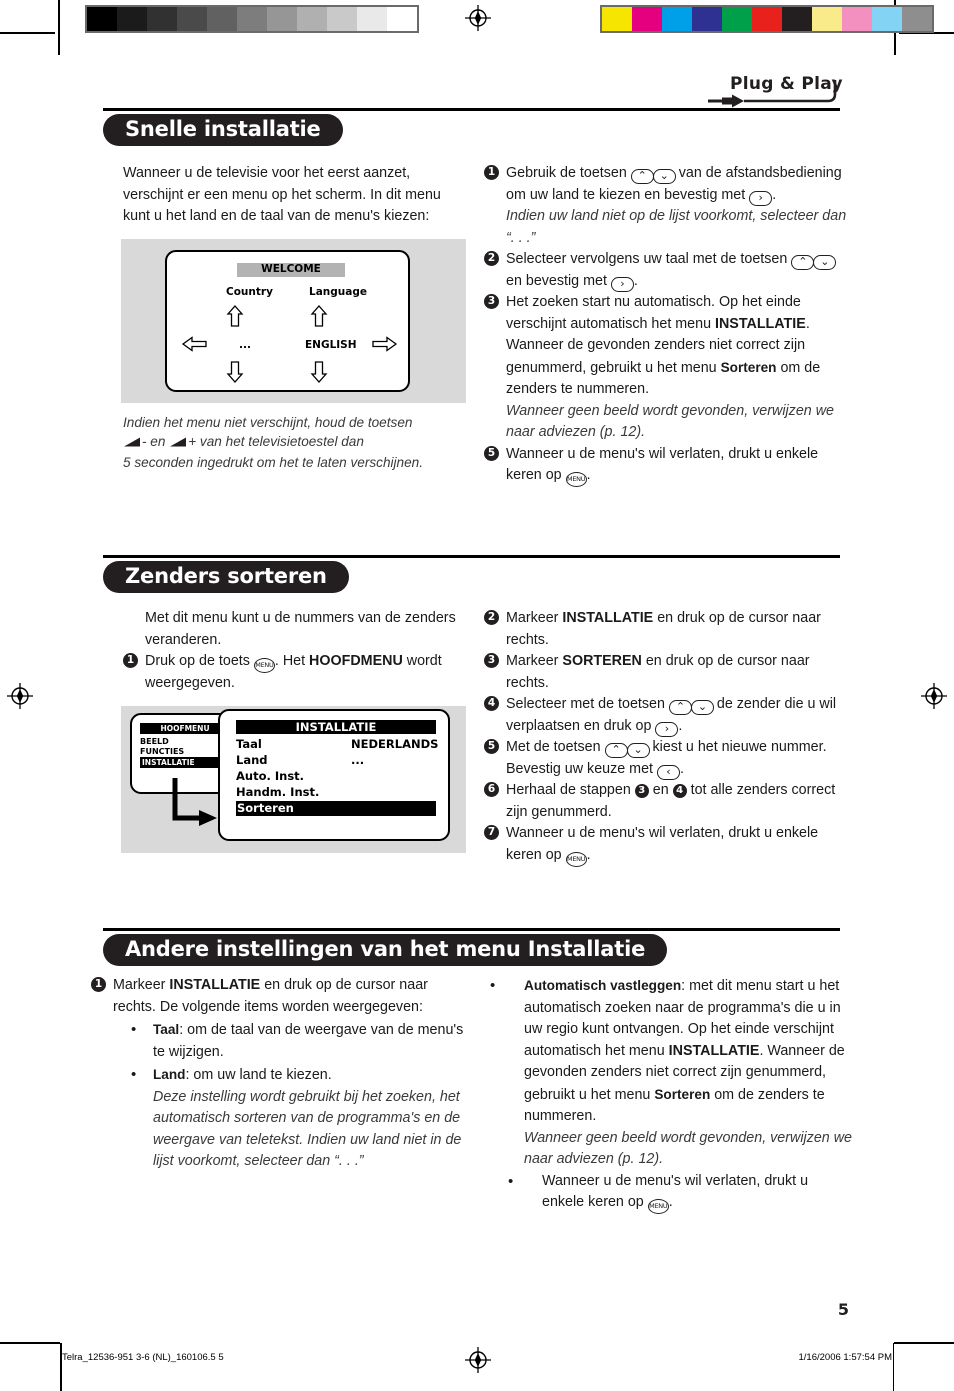 The width and height of the screenshot is (954, 1391). Describe the element at coordinates (491, 789) in the screenshot. I see `step-number-badge: 6` at that location.